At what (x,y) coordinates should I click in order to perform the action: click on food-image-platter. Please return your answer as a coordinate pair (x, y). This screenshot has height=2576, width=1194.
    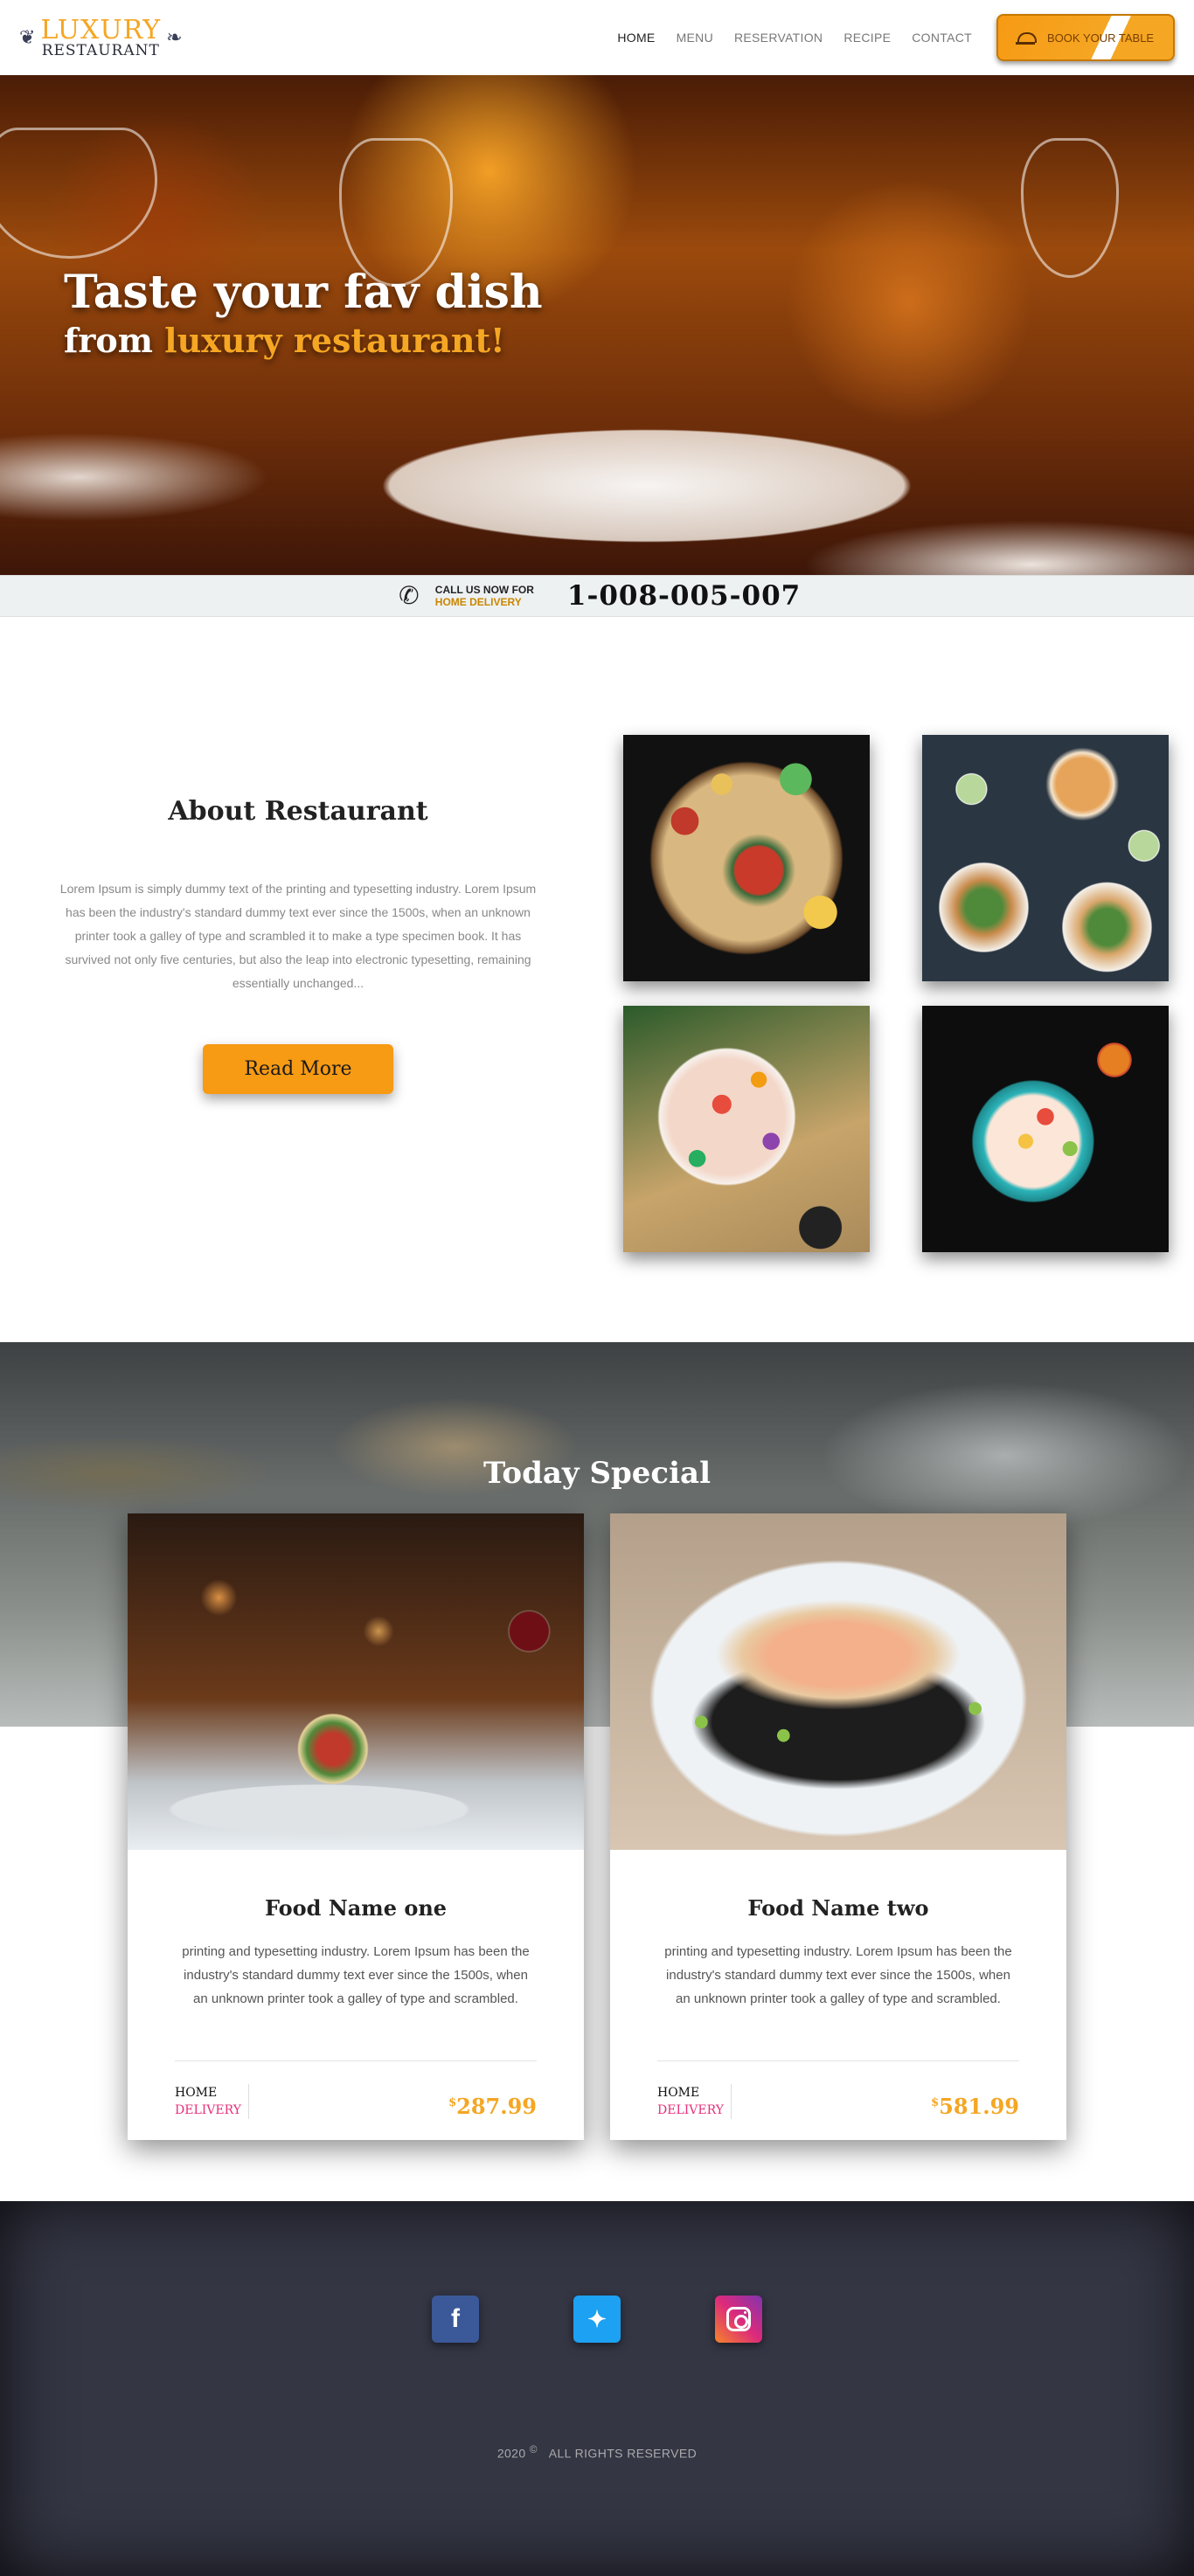
    Looking at the image, I should click on (747, 858).